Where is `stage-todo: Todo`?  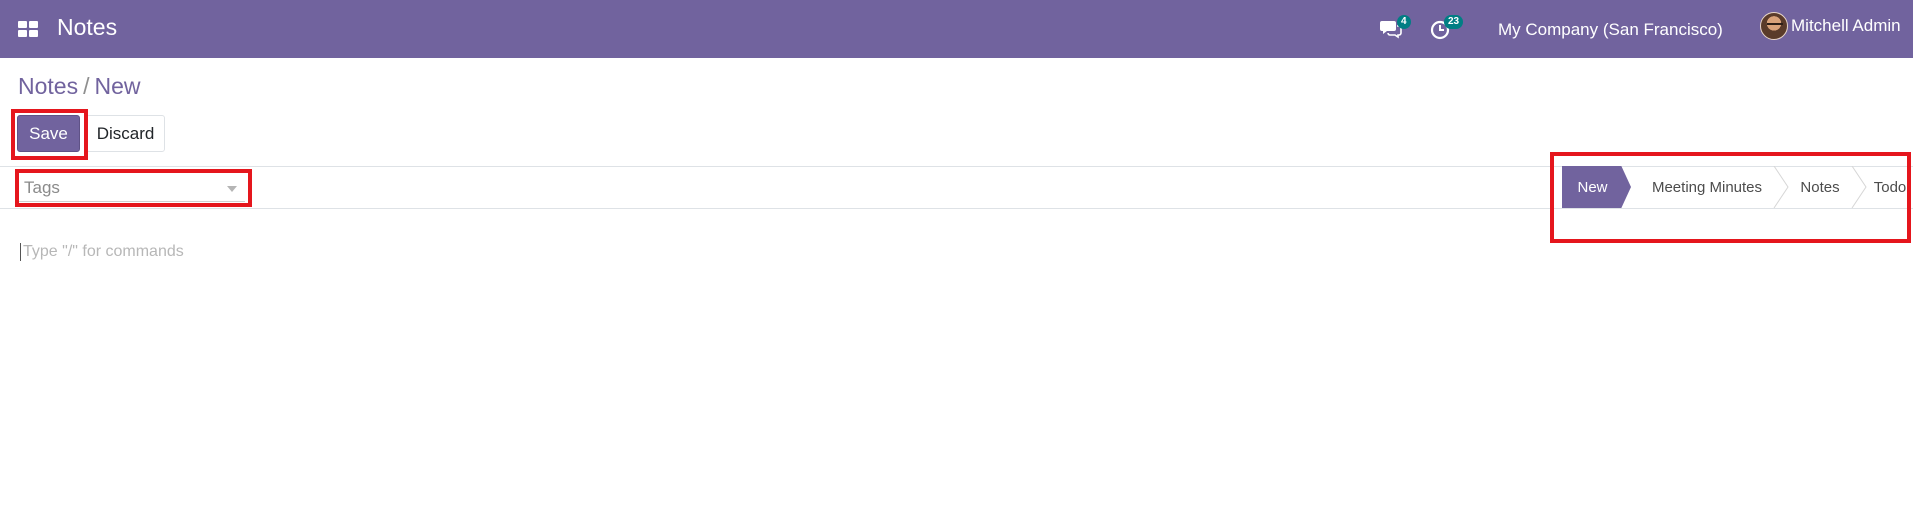 stage-todo: Todo is located at coordinates (1890, 187).